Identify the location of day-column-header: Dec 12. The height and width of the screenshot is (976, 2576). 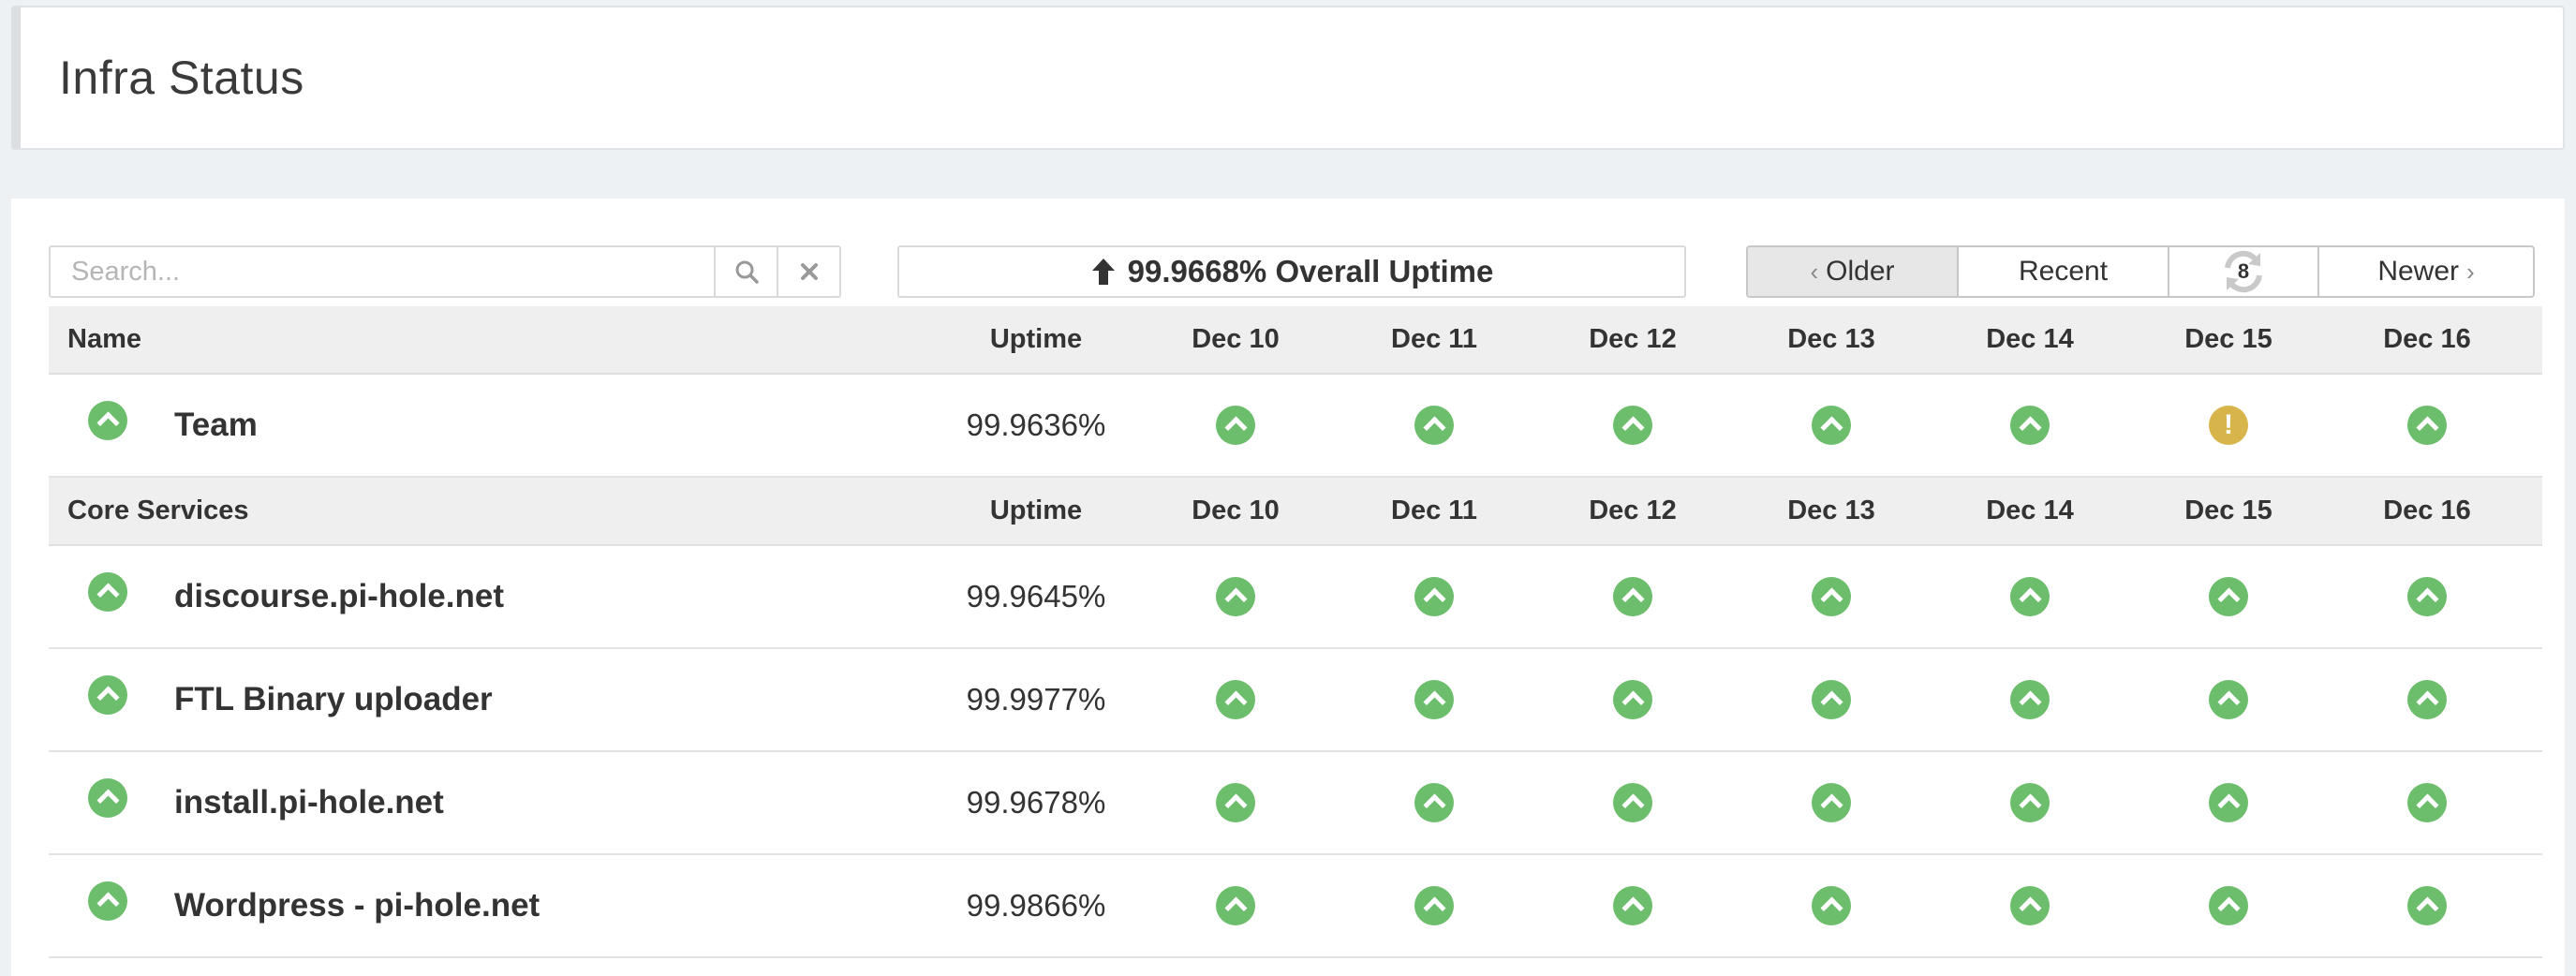
(1633, 510).